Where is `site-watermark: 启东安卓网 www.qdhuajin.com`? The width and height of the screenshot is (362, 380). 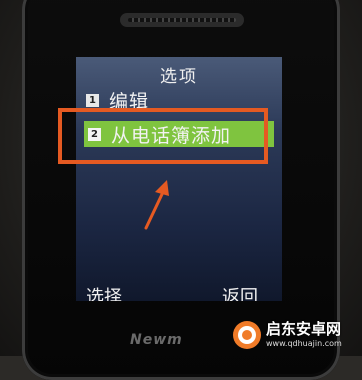
site-watermark: 启东安卓网 www.qdhuajin.com is located at coordinates (296, 335).